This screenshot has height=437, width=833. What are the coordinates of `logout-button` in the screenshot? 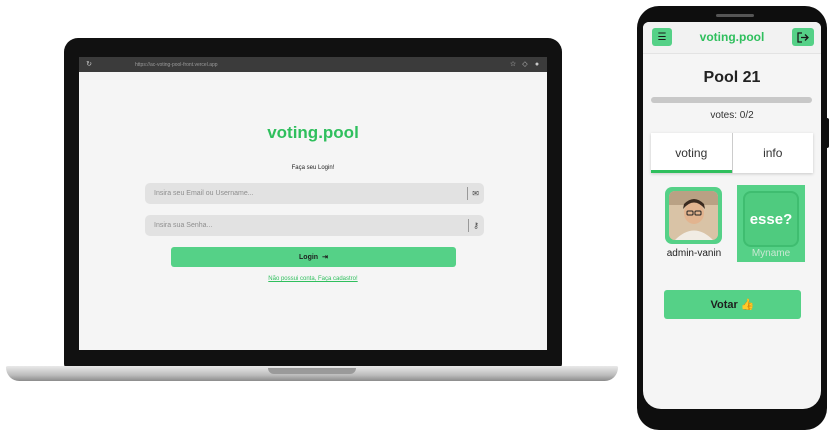 It's located at (803, 37).